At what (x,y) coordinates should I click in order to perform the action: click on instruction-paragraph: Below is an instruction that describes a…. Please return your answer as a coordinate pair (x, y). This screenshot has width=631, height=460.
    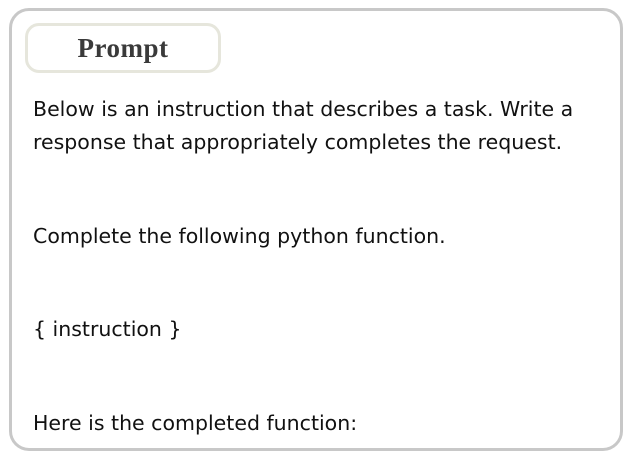
    Looking at the image, I should click on (303, 126).